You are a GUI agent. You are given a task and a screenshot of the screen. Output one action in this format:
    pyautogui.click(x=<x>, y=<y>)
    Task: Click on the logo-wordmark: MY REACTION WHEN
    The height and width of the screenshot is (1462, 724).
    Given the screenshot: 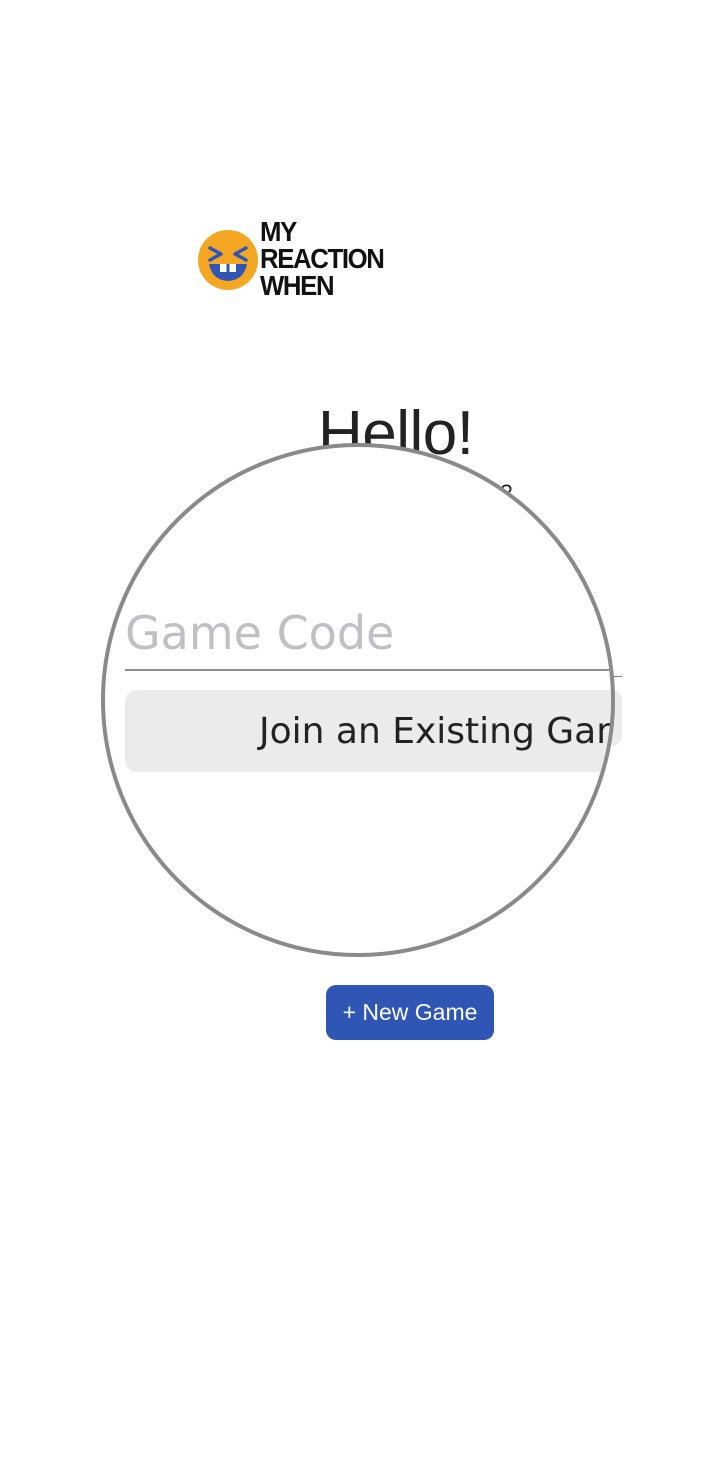 What is the action you would take?
    pyautogui.click(x=322, y=258)
    